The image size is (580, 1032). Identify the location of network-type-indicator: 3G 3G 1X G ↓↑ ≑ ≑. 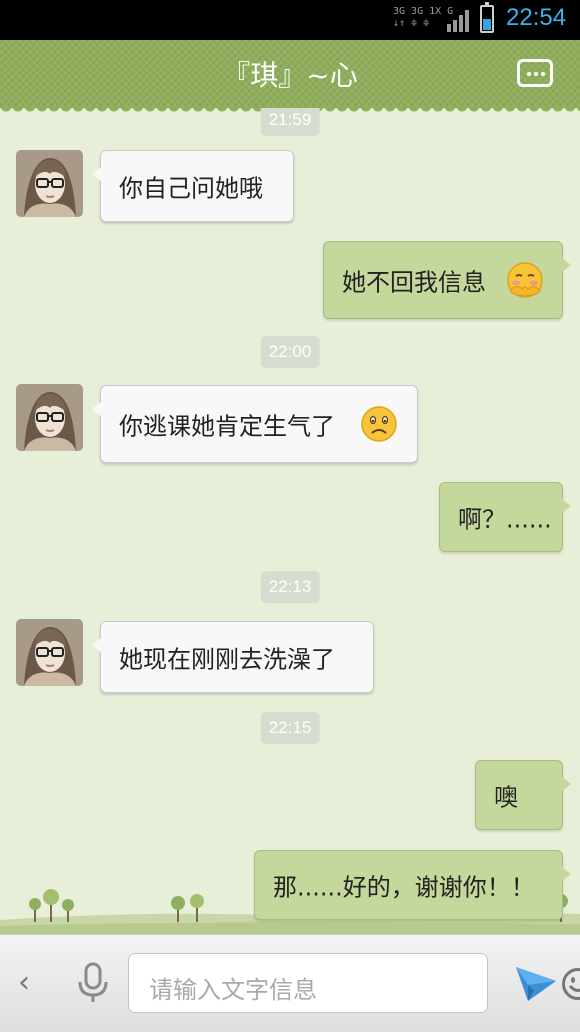
(423, 18).